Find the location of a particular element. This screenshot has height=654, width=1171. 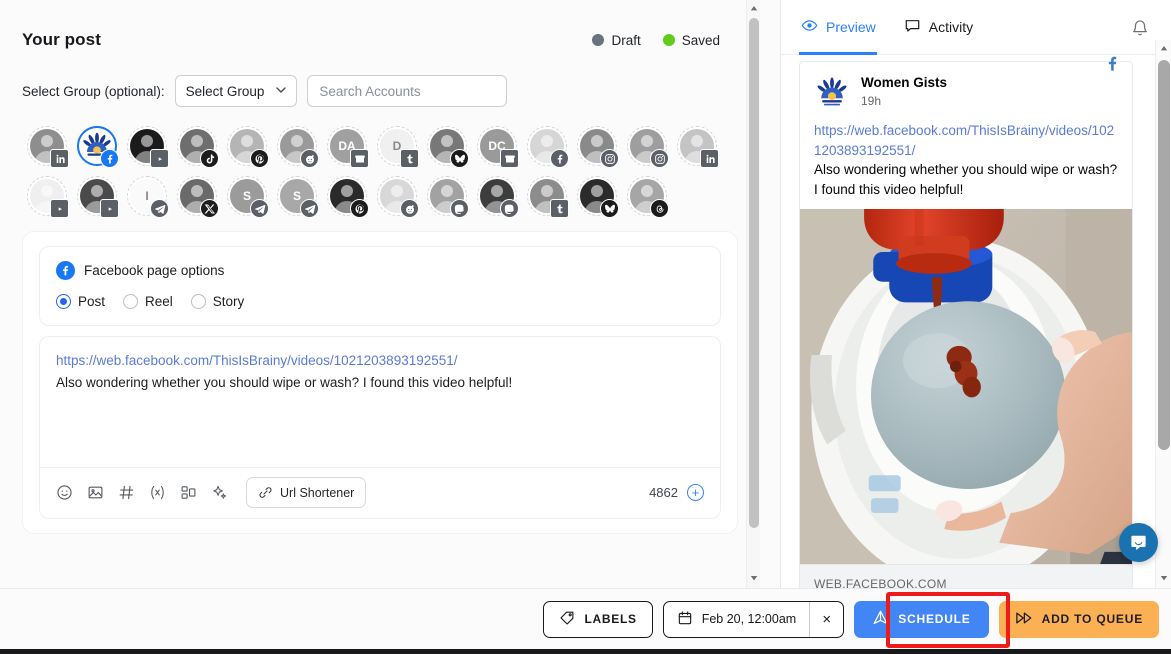

template-icon is located at coordinates (188, 493).